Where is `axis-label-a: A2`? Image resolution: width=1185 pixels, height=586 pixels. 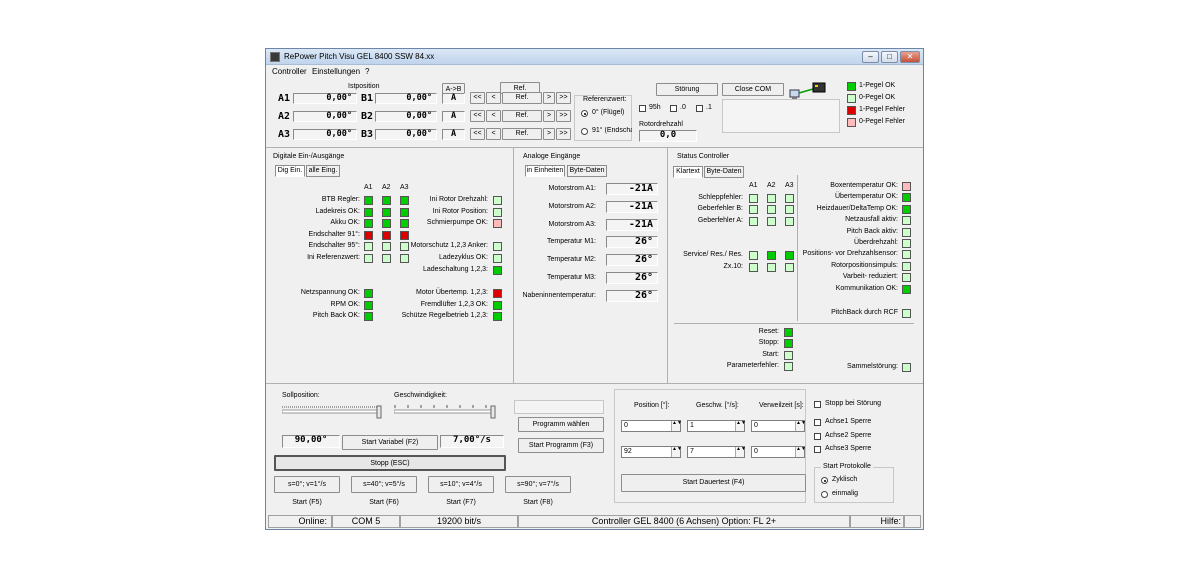 axis-label-a: A2 is located at coordinates (284, 116).